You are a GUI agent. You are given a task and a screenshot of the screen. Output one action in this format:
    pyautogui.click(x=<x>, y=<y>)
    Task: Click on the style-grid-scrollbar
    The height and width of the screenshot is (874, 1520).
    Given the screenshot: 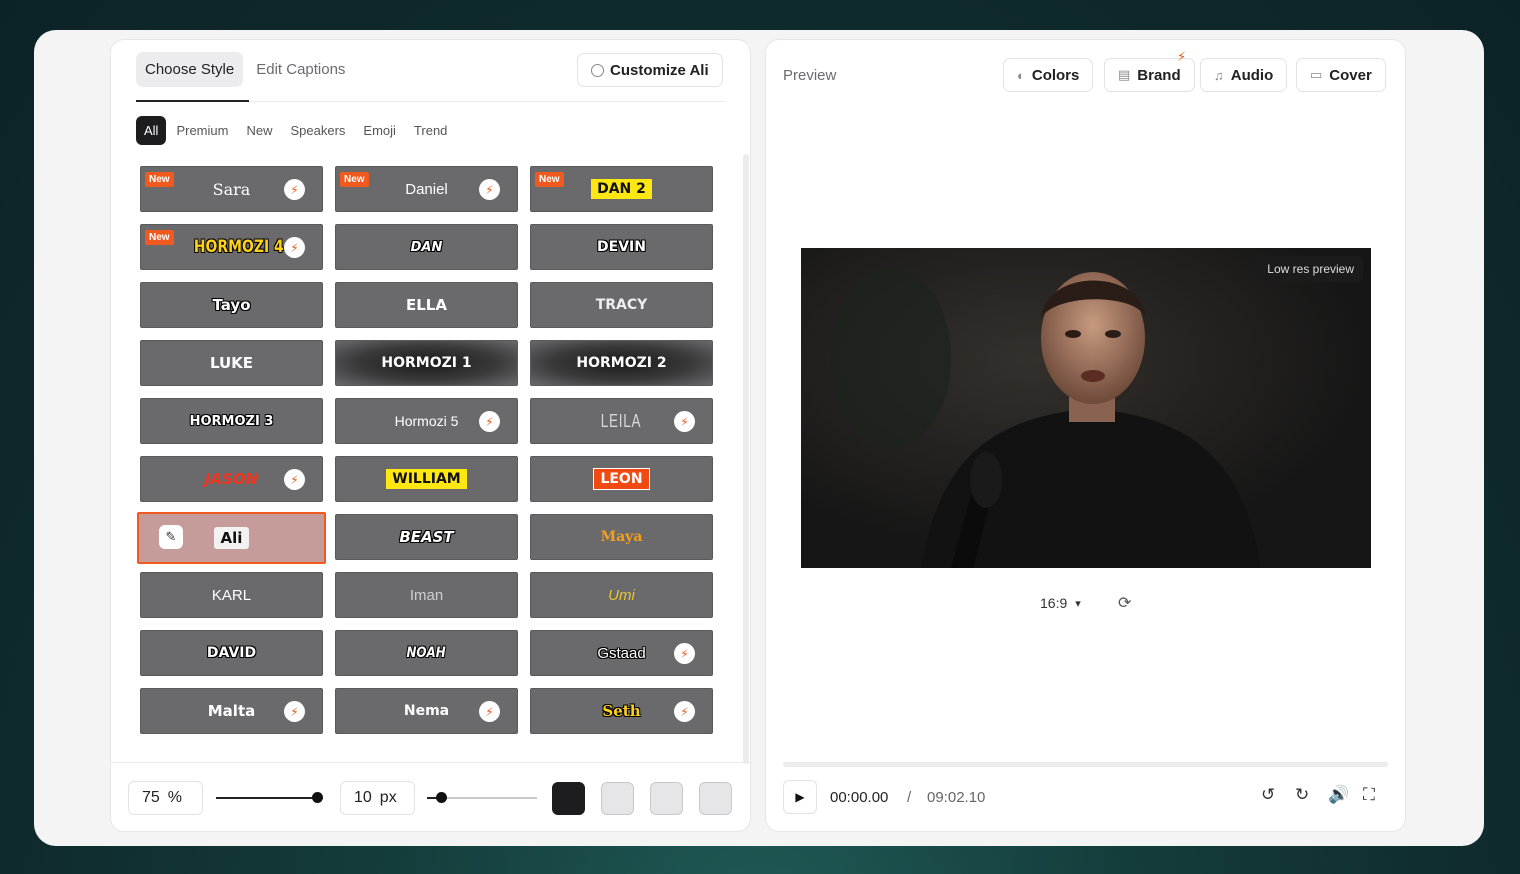 What is the action you would take?
    pyautogui.click(x=746, y=459)
    